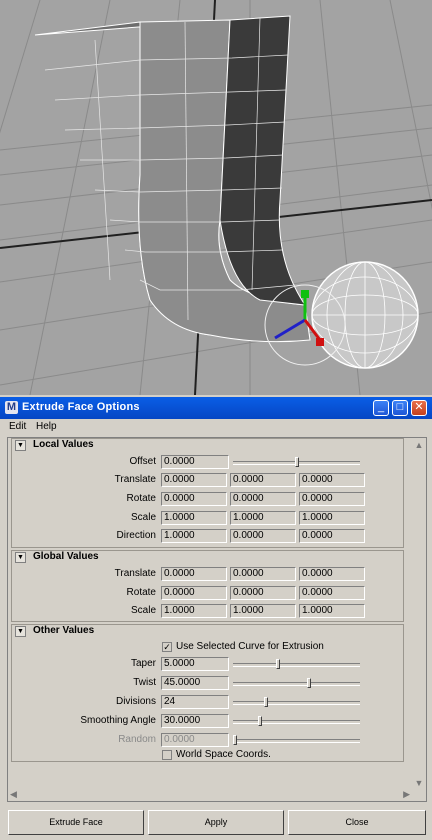 The image size is (432, 840). What do you see at coordinates (263, 499) in the screenshot?
I see `local-rotate-y: 0.0000` at bounding box center [263, 499].